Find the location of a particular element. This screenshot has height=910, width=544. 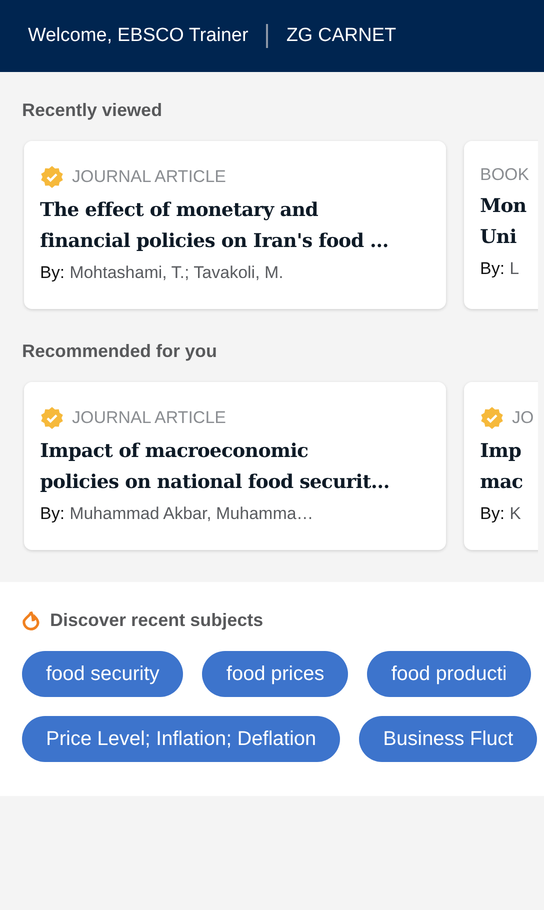

article-title: mac is located at coordinates (502, 482).